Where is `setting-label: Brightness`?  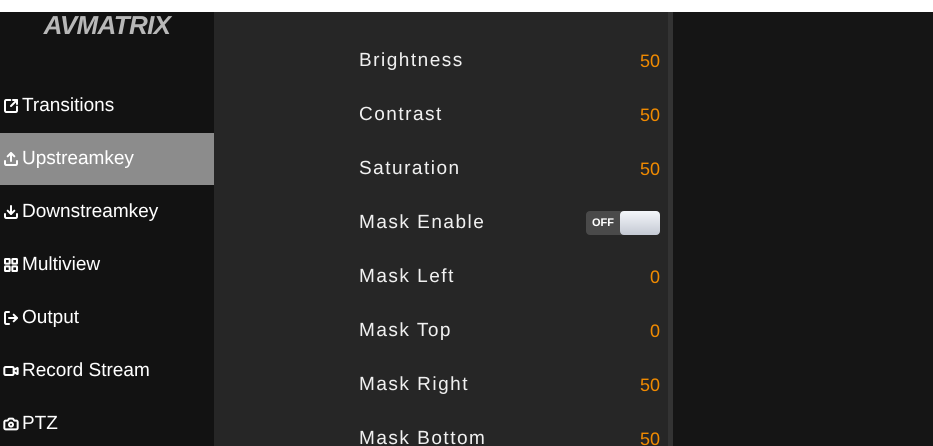
setting-label: Brightness is located at coordinates (411, 60).